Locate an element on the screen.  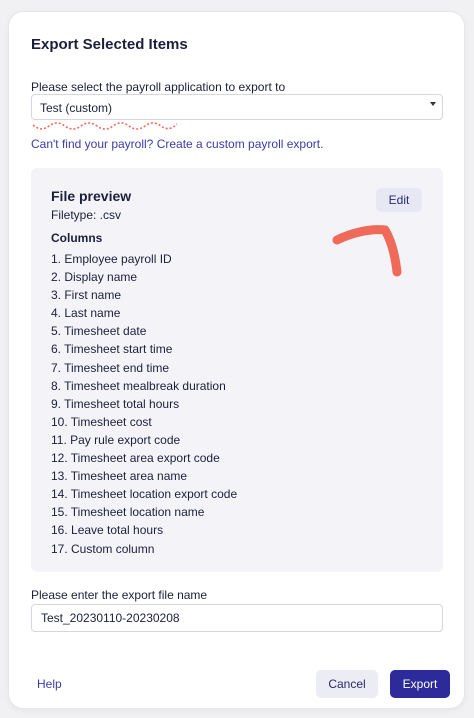
column-item: 1. Employee payroll ID is located at coordinates (111, 259).